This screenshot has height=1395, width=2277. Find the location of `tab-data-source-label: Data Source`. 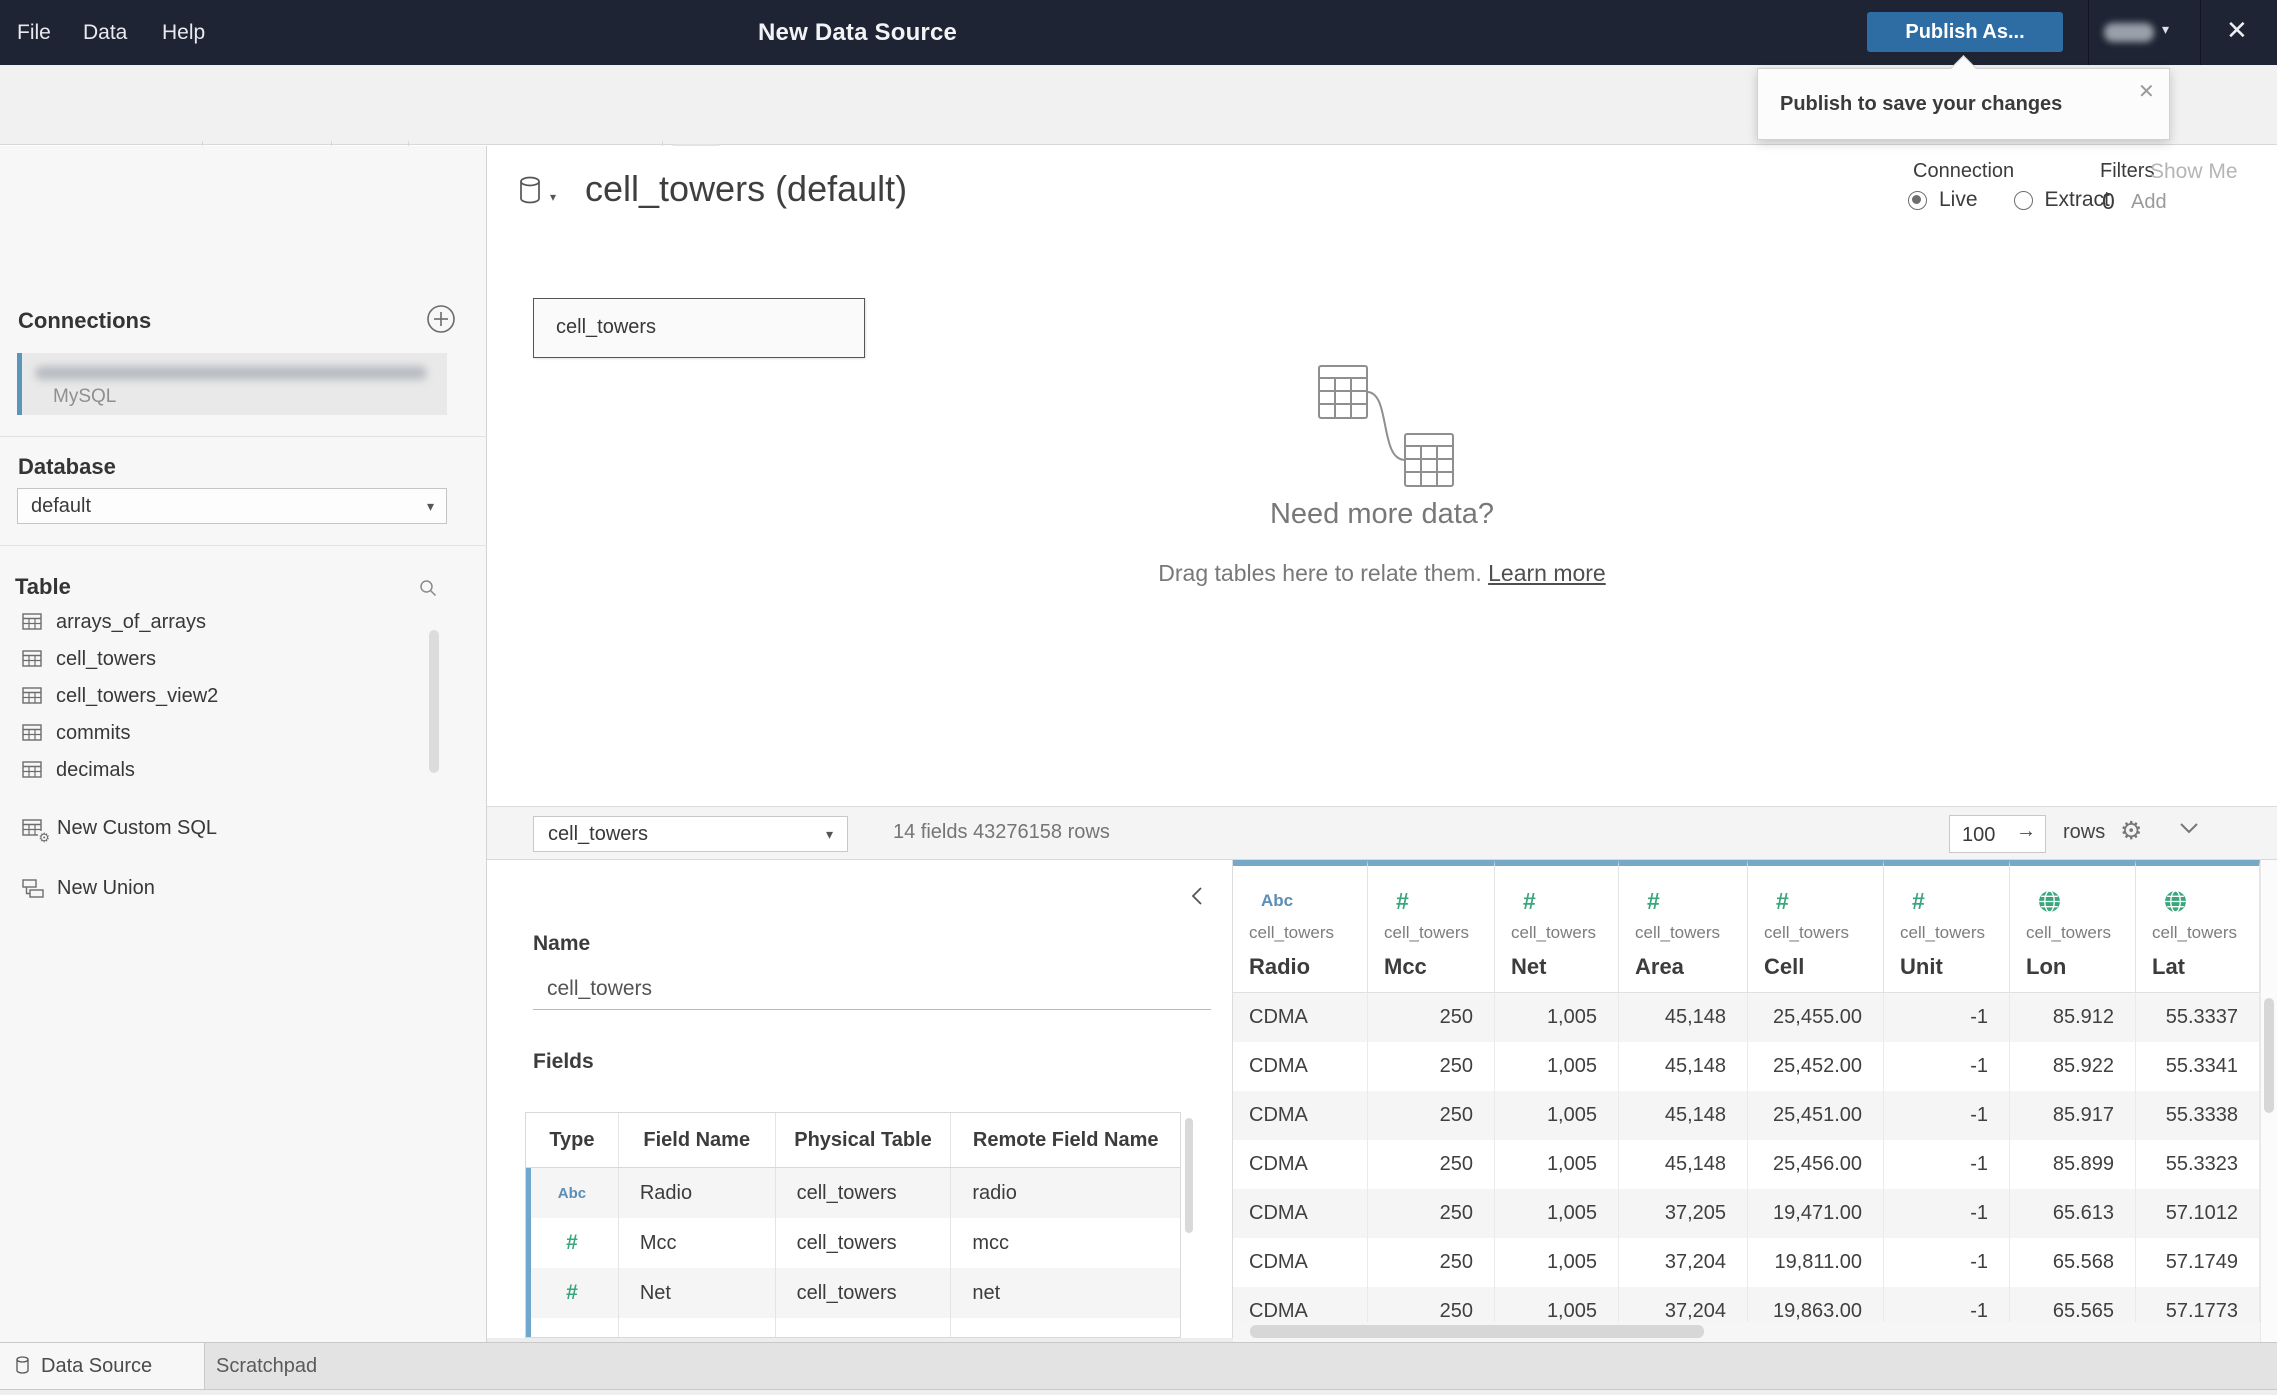

tab-data-source-label: Data Source is located at coordinates (97, 1366).